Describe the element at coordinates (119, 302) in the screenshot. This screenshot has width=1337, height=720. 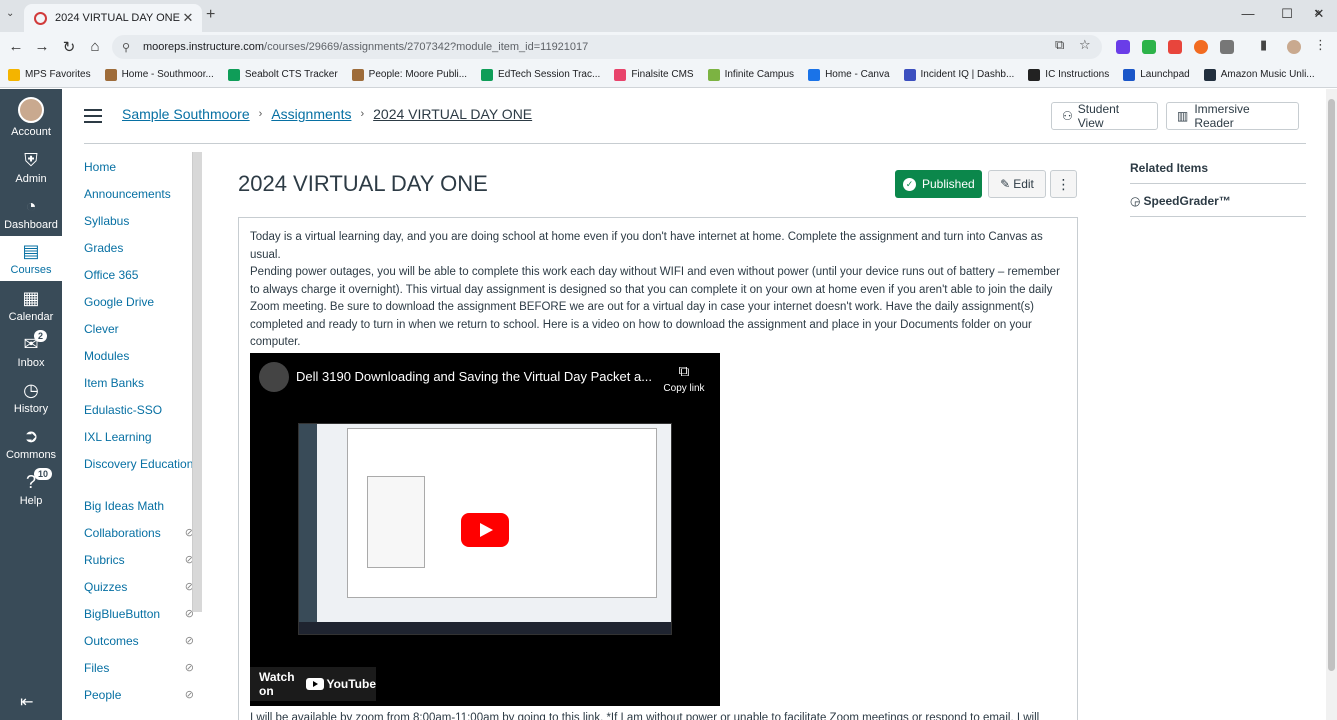
I see `course-nav-label: Google Drive` at that location.